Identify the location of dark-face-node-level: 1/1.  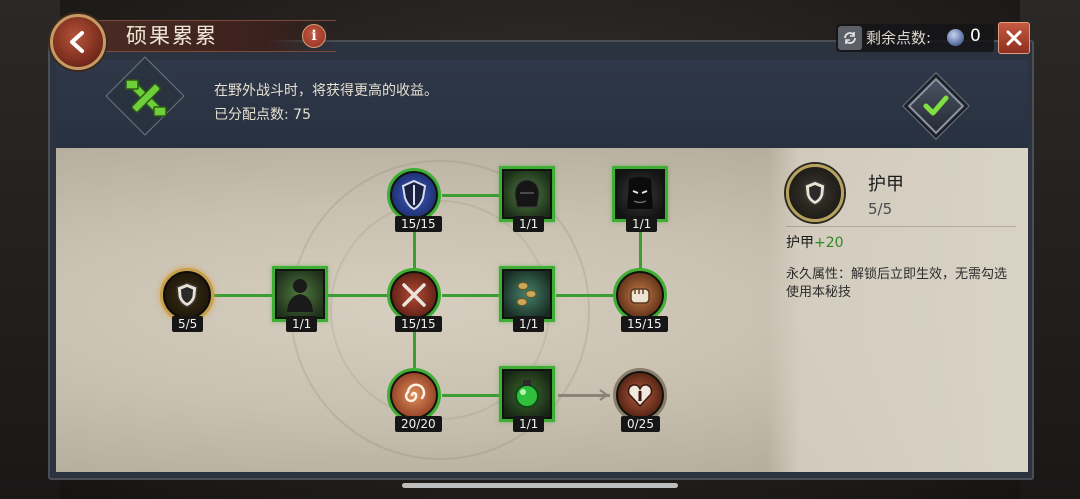
(642, 224).